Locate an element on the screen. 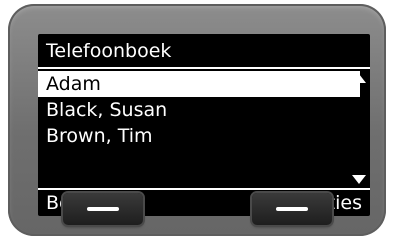  phonebook-entry: Black, Susan is located at coordinates (199, 110).